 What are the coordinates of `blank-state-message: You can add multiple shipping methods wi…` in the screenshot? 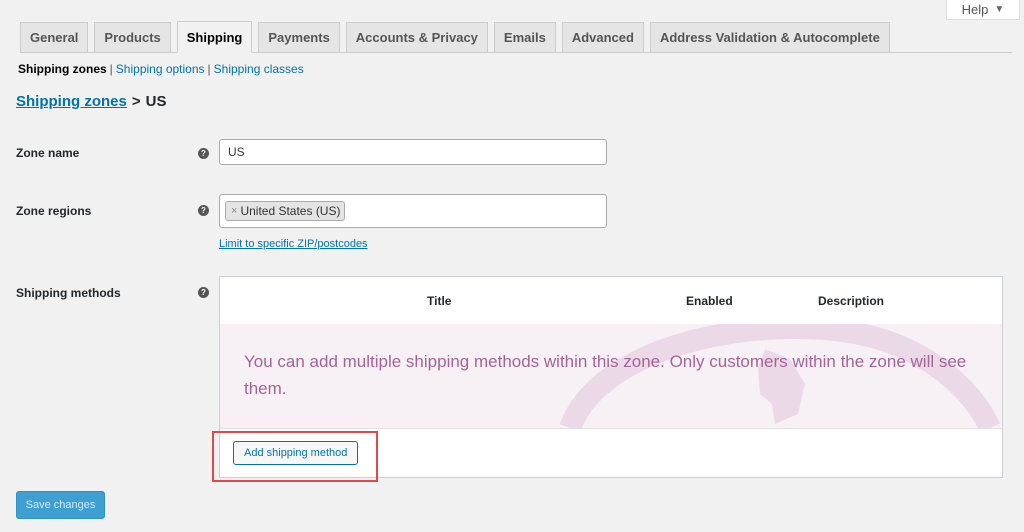 It's located at (605, 375).